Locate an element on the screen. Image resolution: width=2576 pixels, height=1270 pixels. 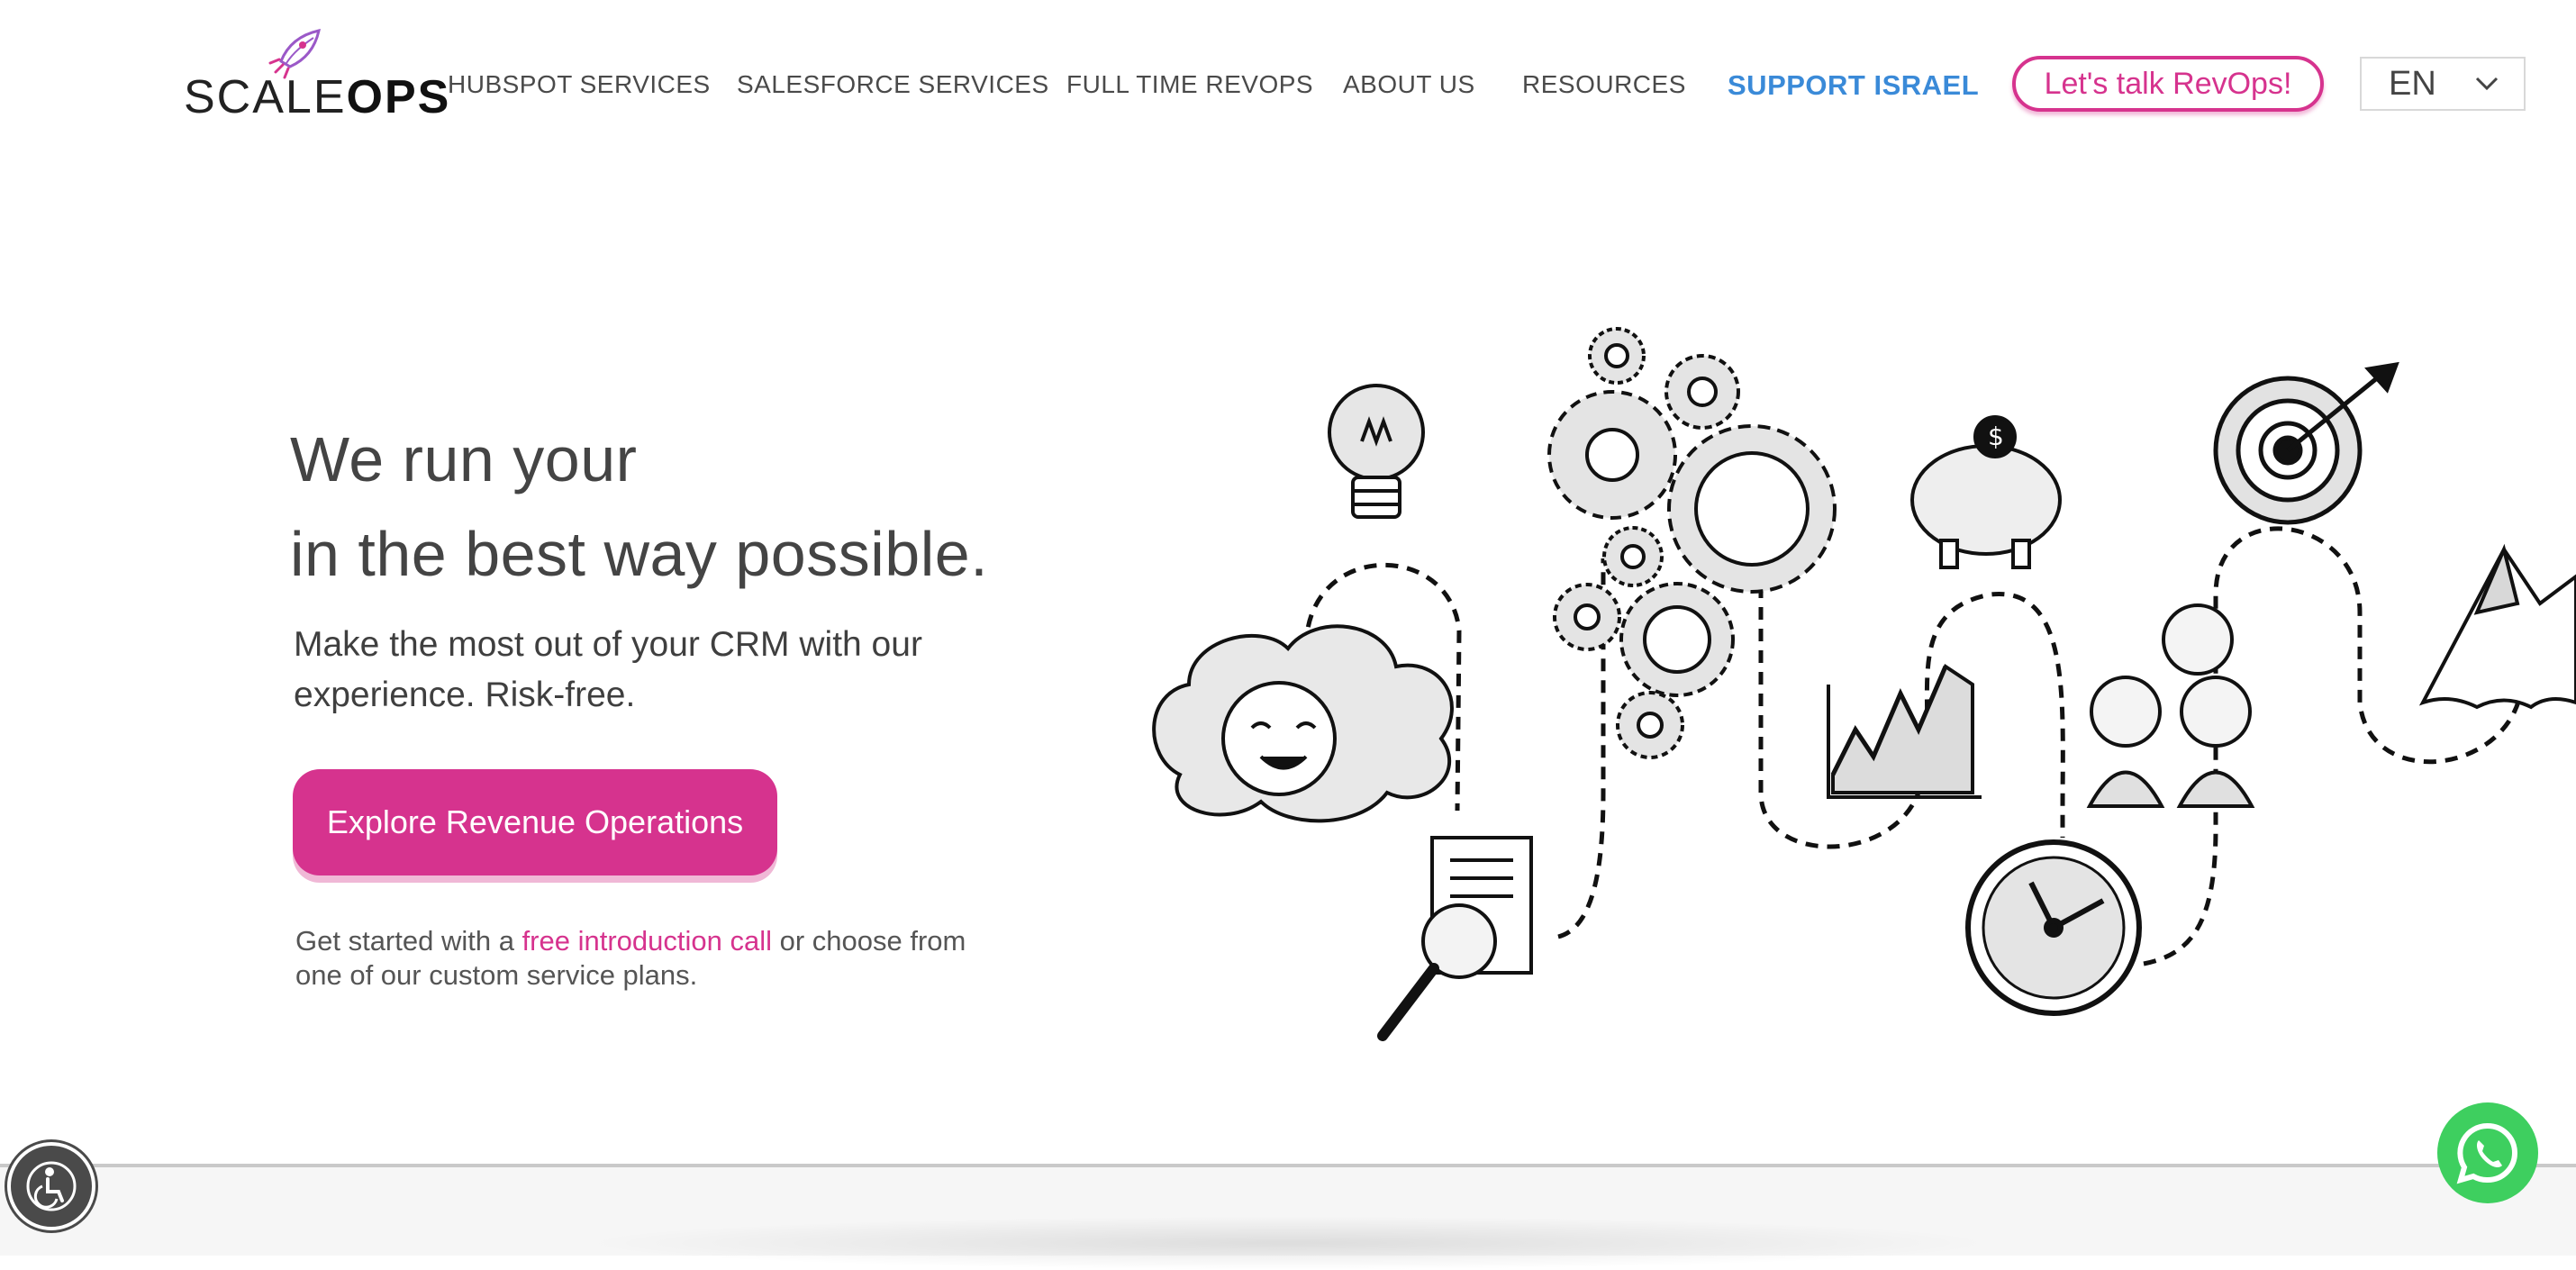
nav-about-us: ABOUT US is located at coordinates (1409, 84).